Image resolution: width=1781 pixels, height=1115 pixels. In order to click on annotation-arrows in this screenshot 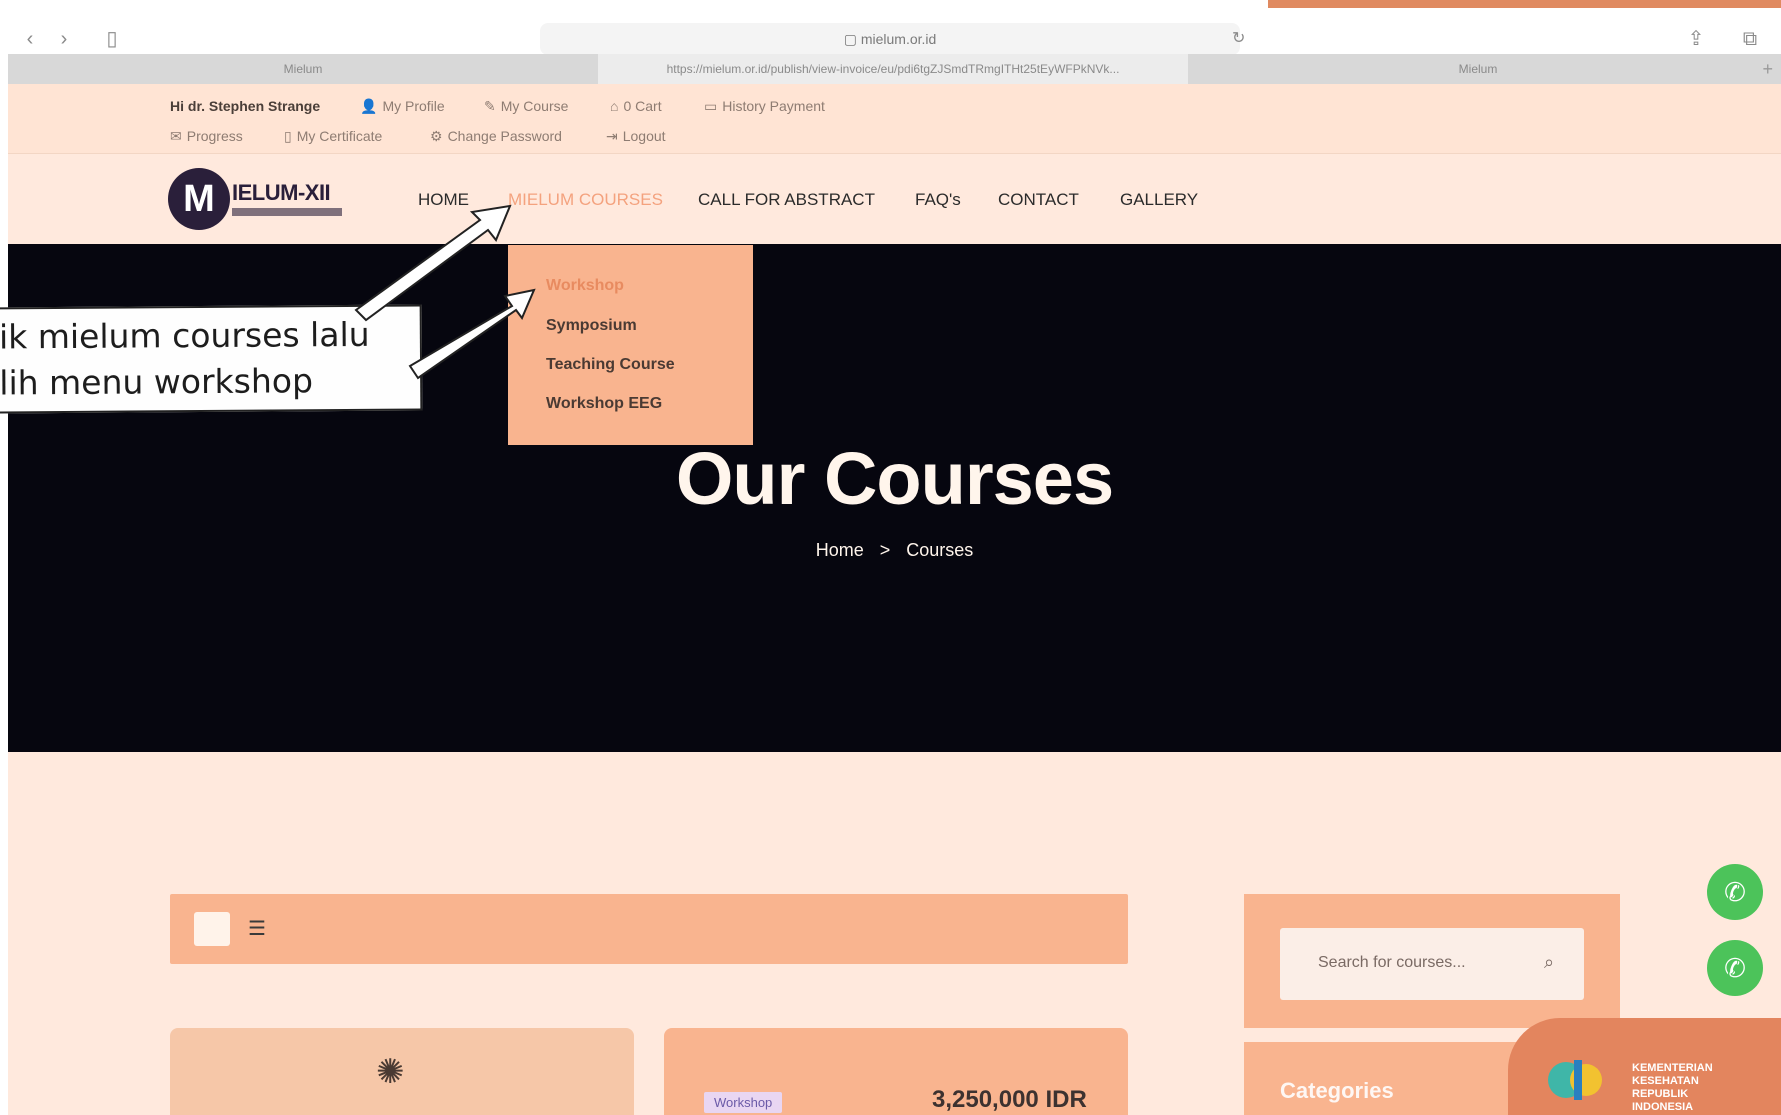, I will do `click(445, 292)`.